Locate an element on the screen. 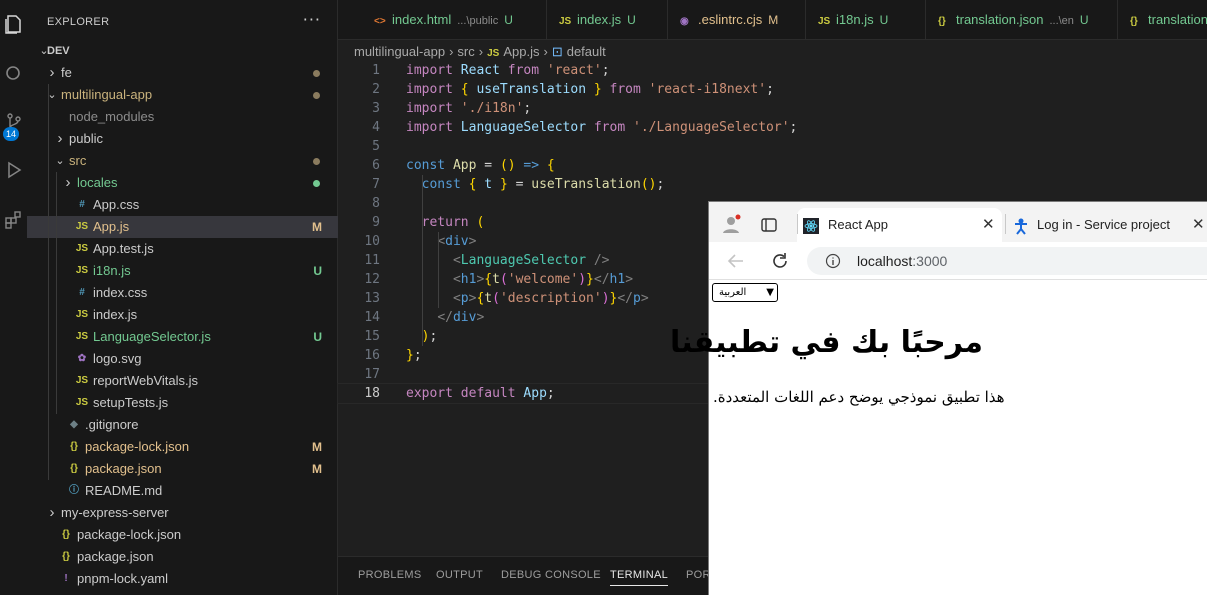 The image size is (1207, 595). tree-file: JS App.js M is located at coordinates (182, 227).